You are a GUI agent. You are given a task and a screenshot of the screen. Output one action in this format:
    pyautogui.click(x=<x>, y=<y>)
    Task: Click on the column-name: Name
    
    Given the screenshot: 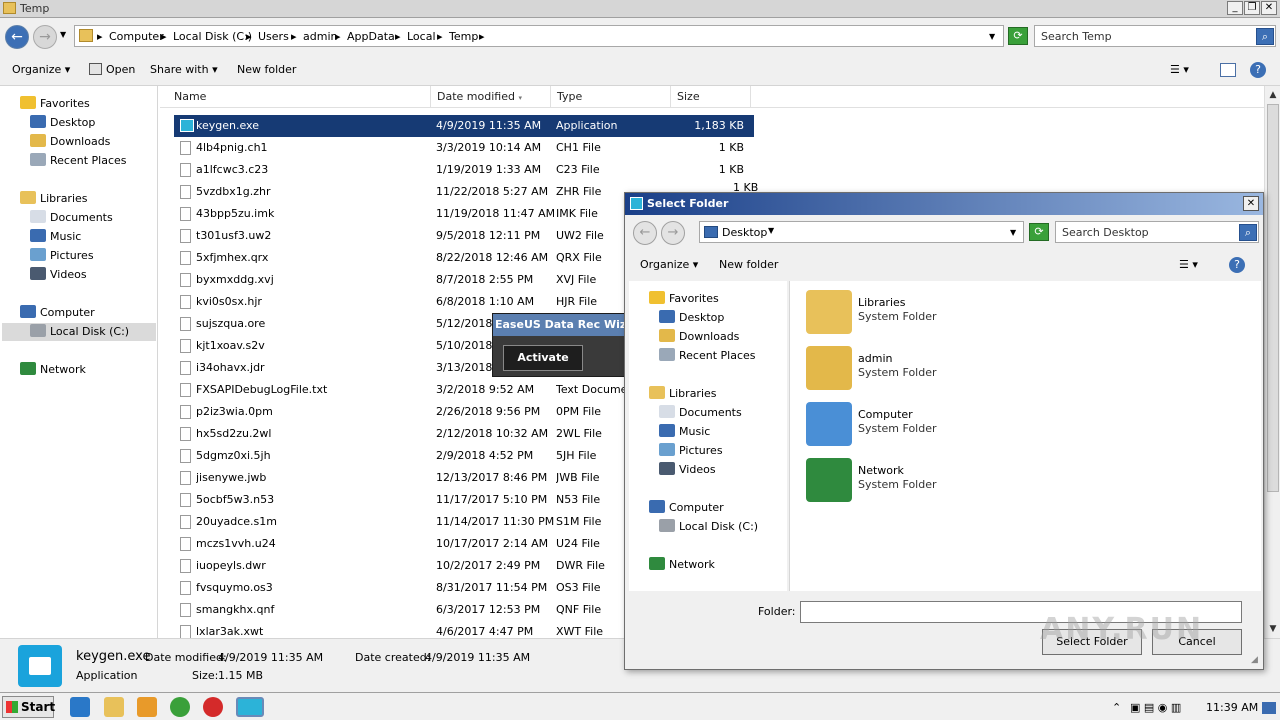 What is the action you would take?
    pyautogui.click(x=299, y=97)
    